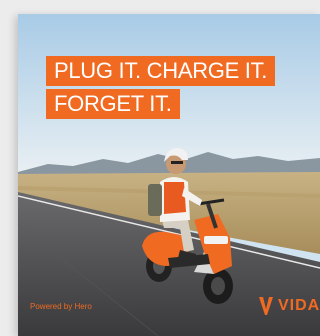 The height and width of the screenshot is (336, 320). What do you see at coordinates (299, 305) in the screenshot?
I see `brand-name: VIDA` at bounding box center [299, 305].